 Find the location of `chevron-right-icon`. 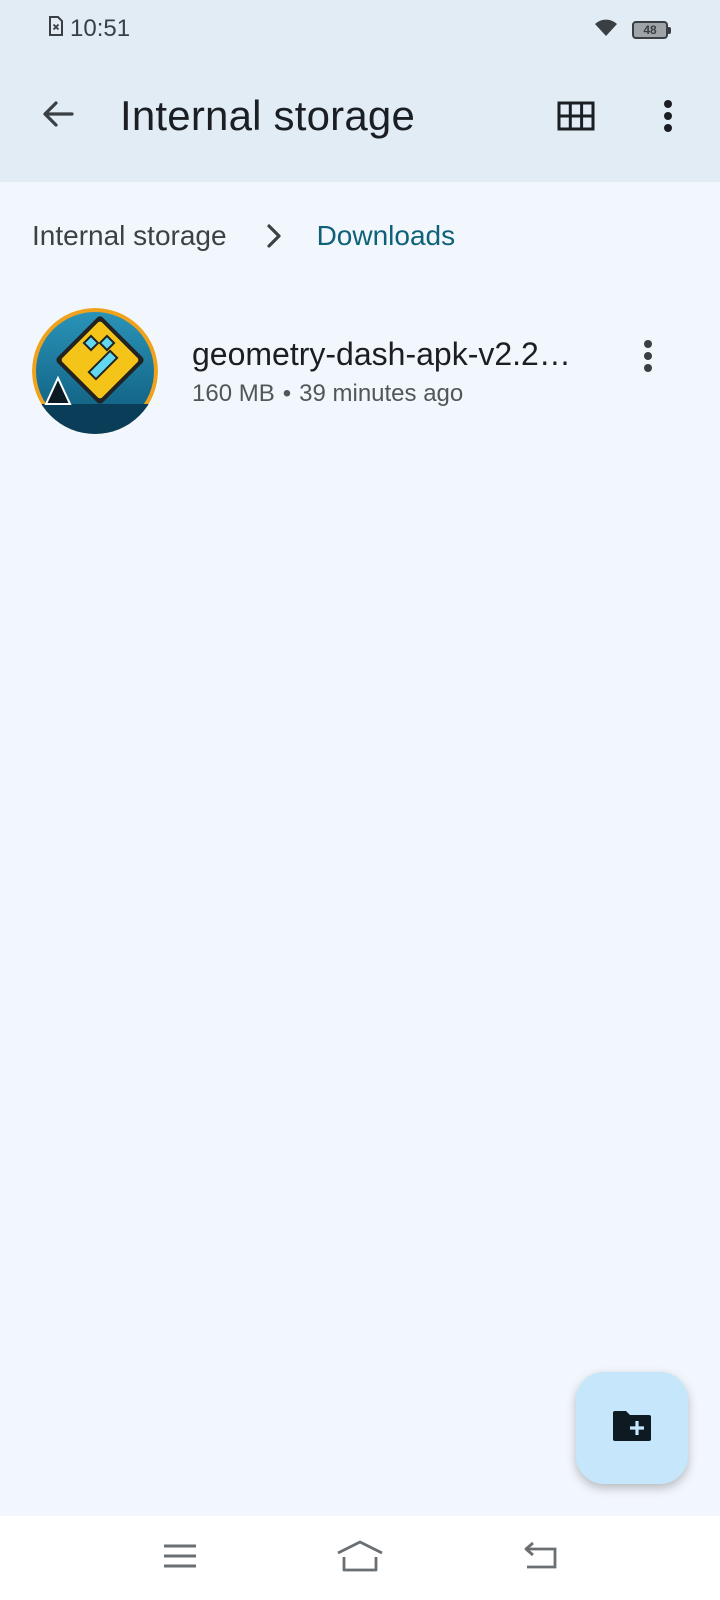

chevron-right-icon is located at coordinates (274, 236).